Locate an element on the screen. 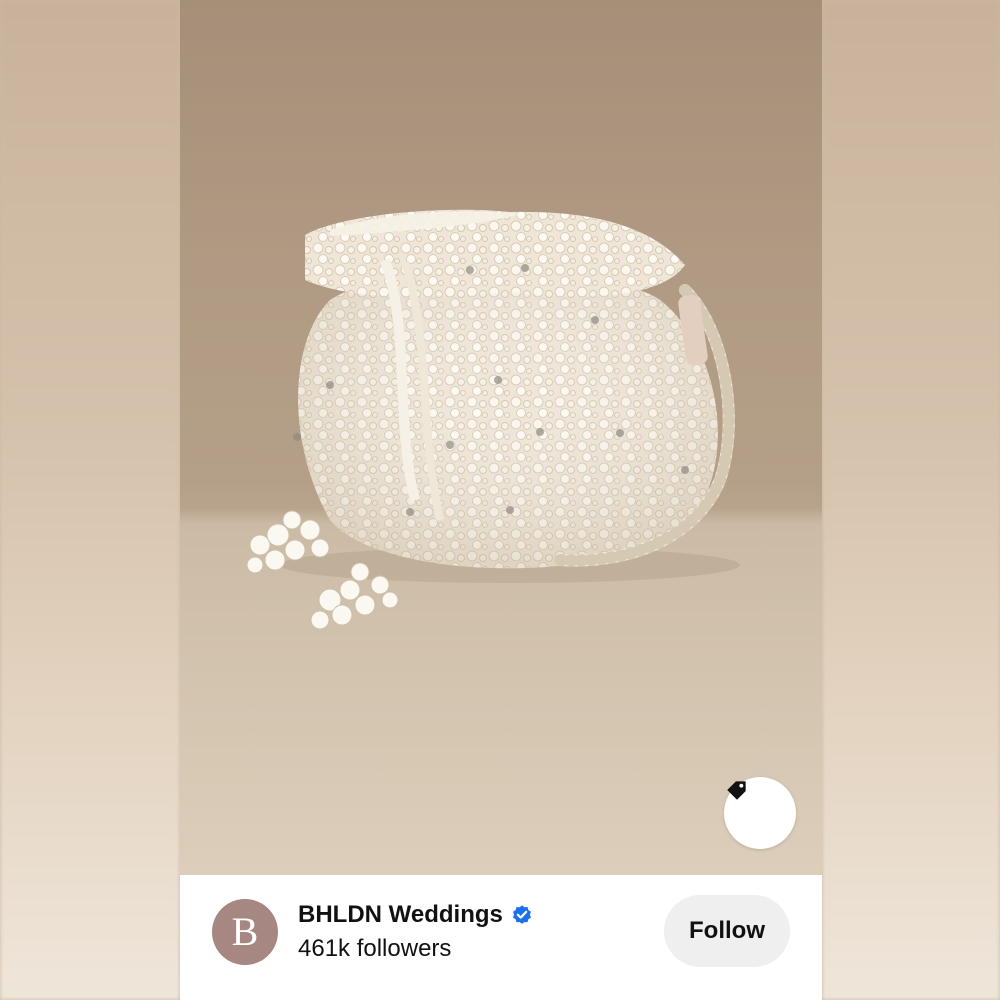 Image resolution: width=1000 pixels, height=1000 pixels. creator-name-row: BHLDN Weddings is located at coordinates (415, 915).